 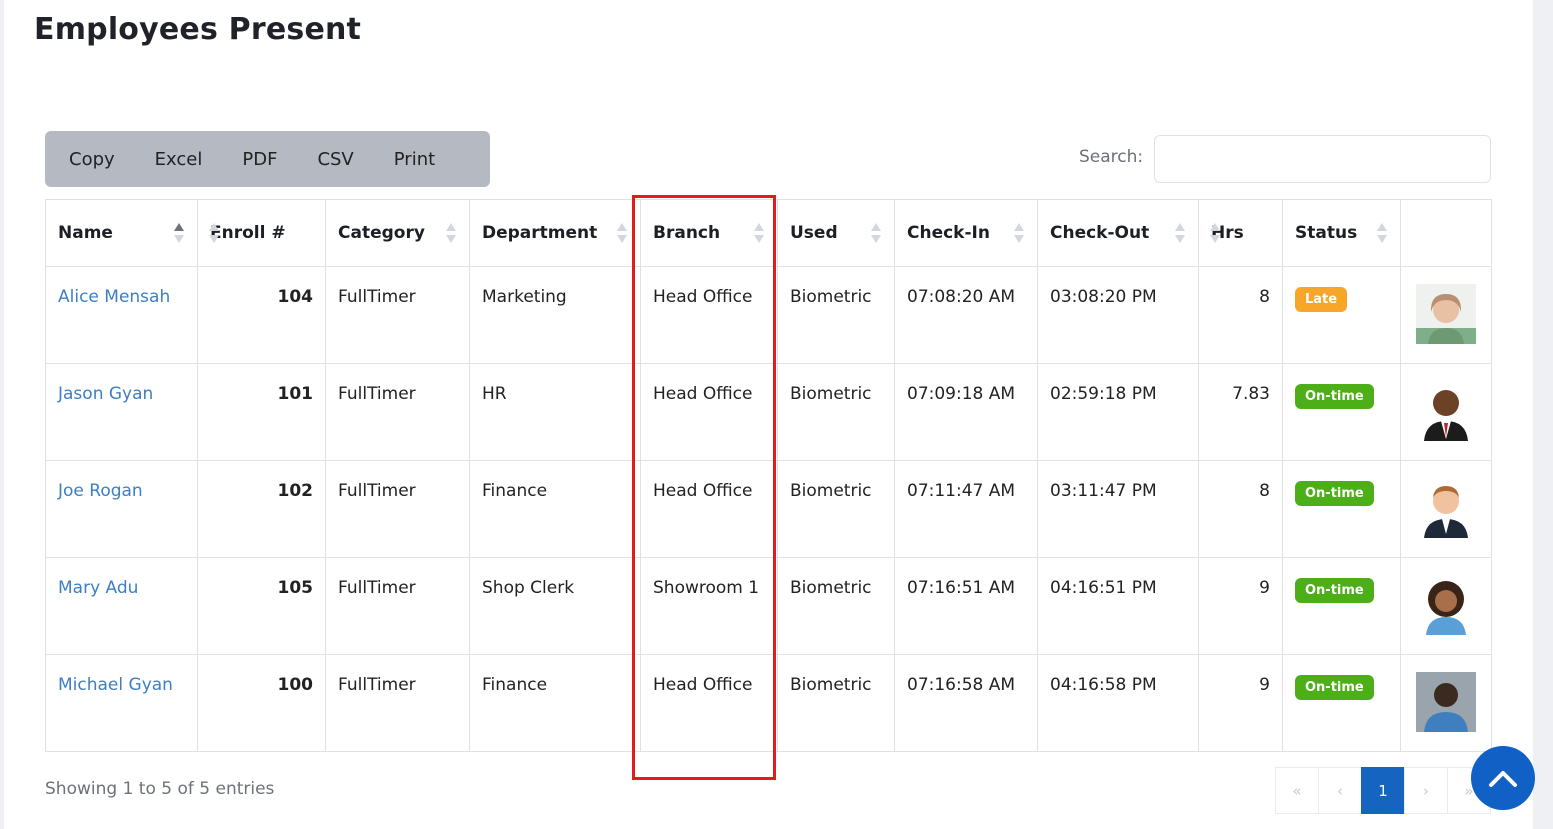 What do you see at coordinates (397, 233) in the screenshot?
I see `column-header-category: Category` at bounding box center [397, 233].